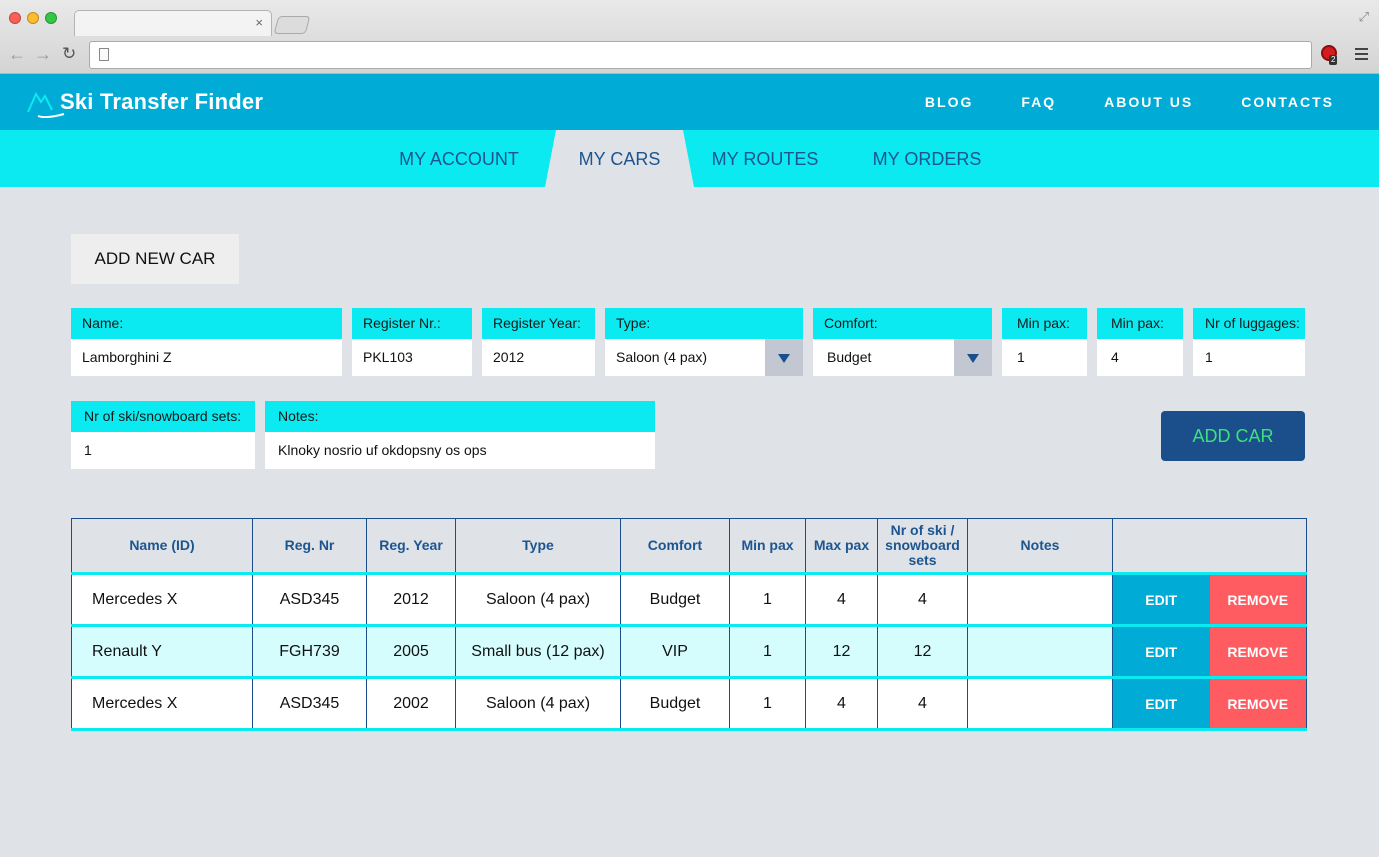  I want to click on minimize-window-button, so click(33, 18).